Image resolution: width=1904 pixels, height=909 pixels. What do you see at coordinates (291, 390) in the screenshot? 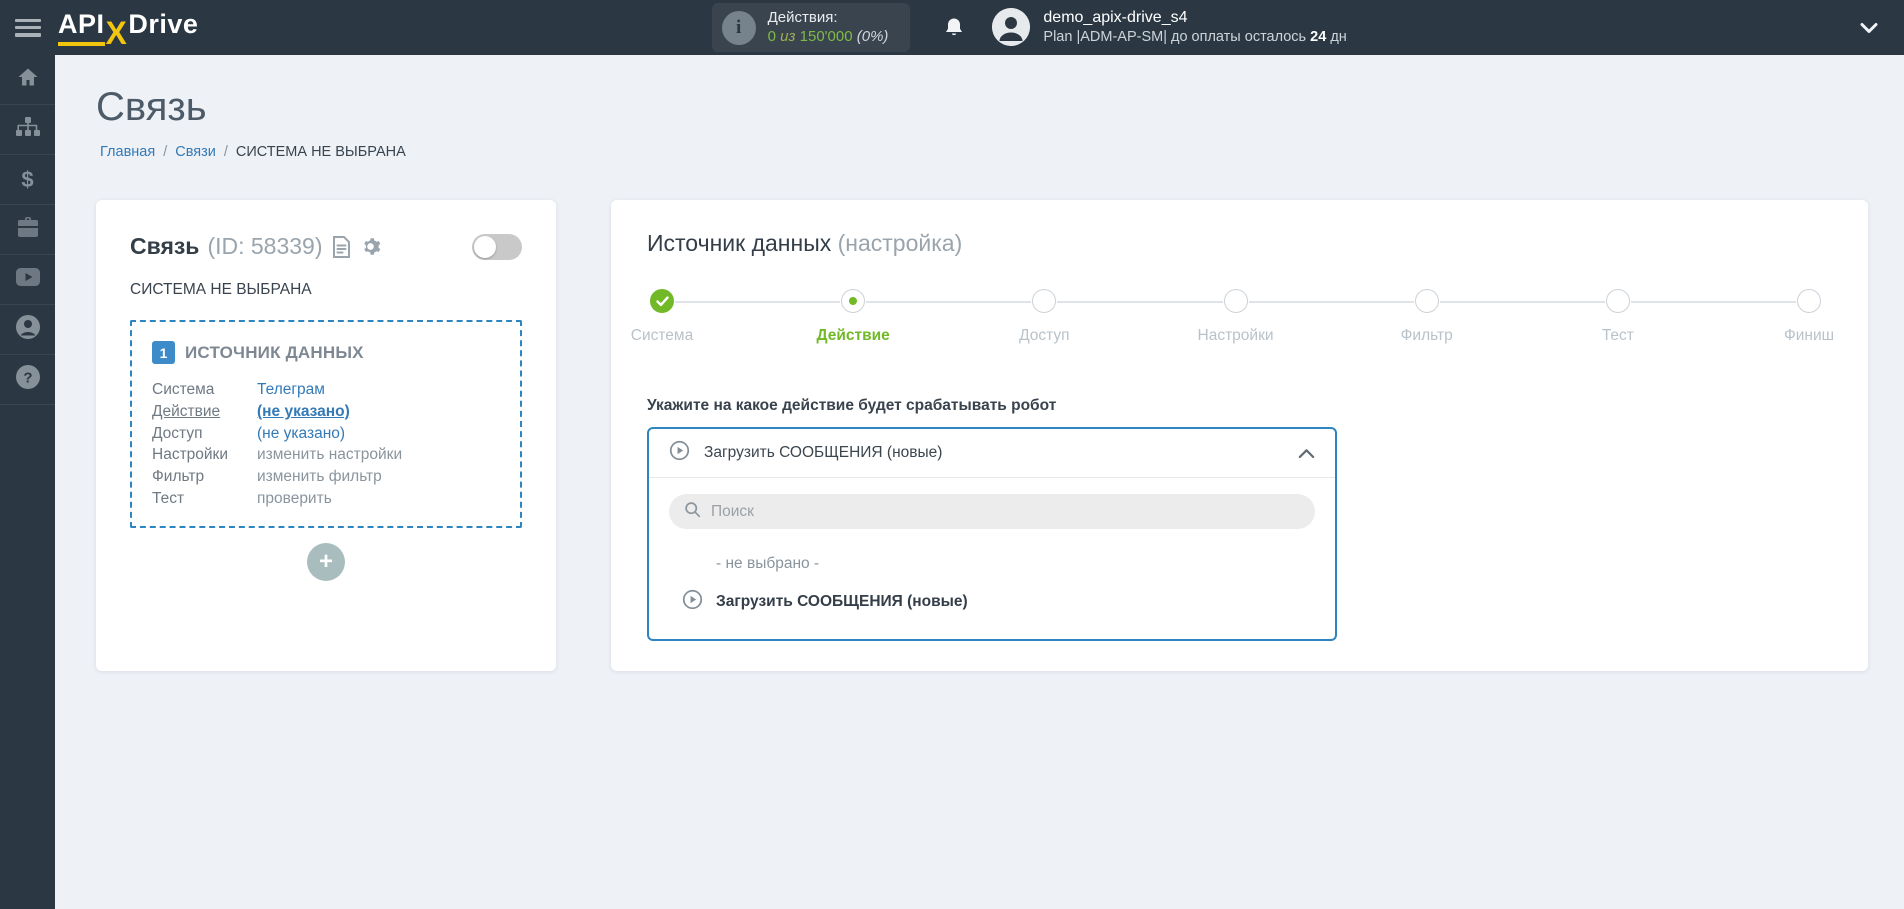
I see `row-value-link: Телеграм` at bounding box center [291, 390].